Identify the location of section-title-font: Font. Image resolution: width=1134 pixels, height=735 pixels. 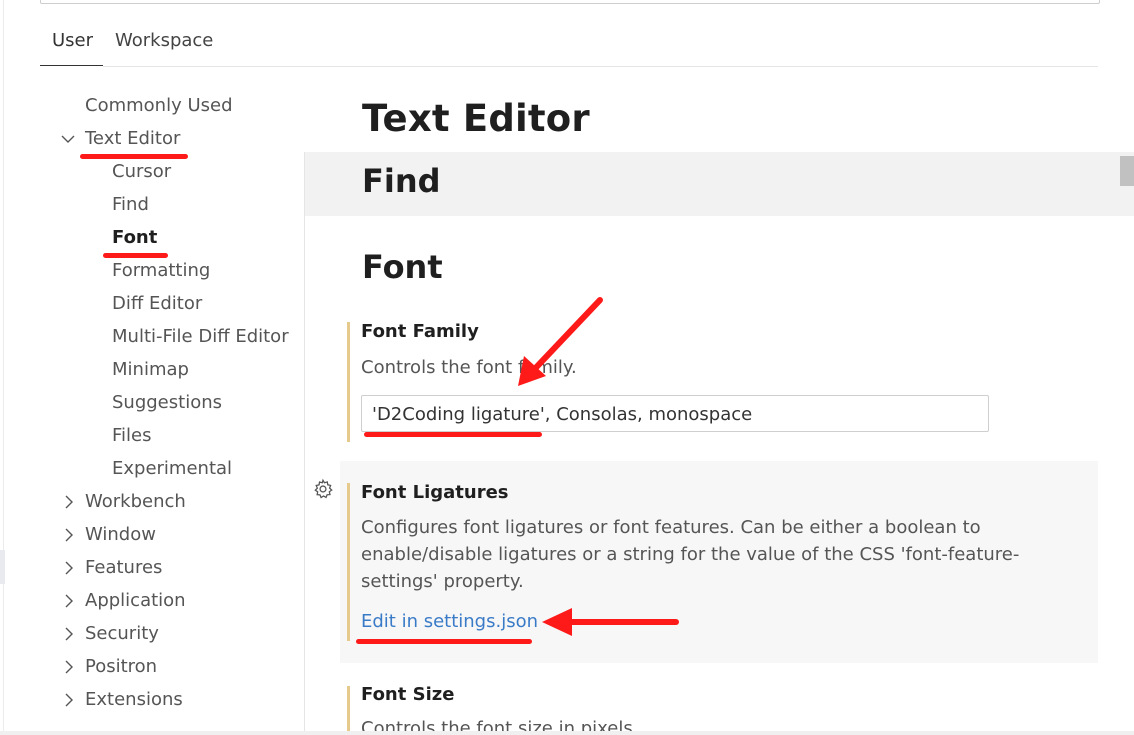
(402, 267).